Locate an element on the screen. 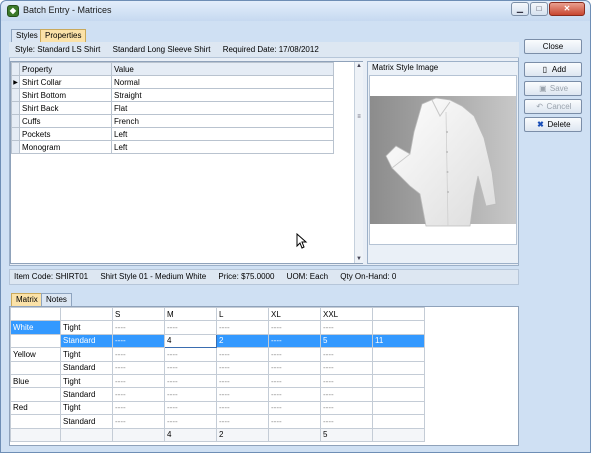  cancel-button: ↶ Cancel is located at coordinates (553, 106).